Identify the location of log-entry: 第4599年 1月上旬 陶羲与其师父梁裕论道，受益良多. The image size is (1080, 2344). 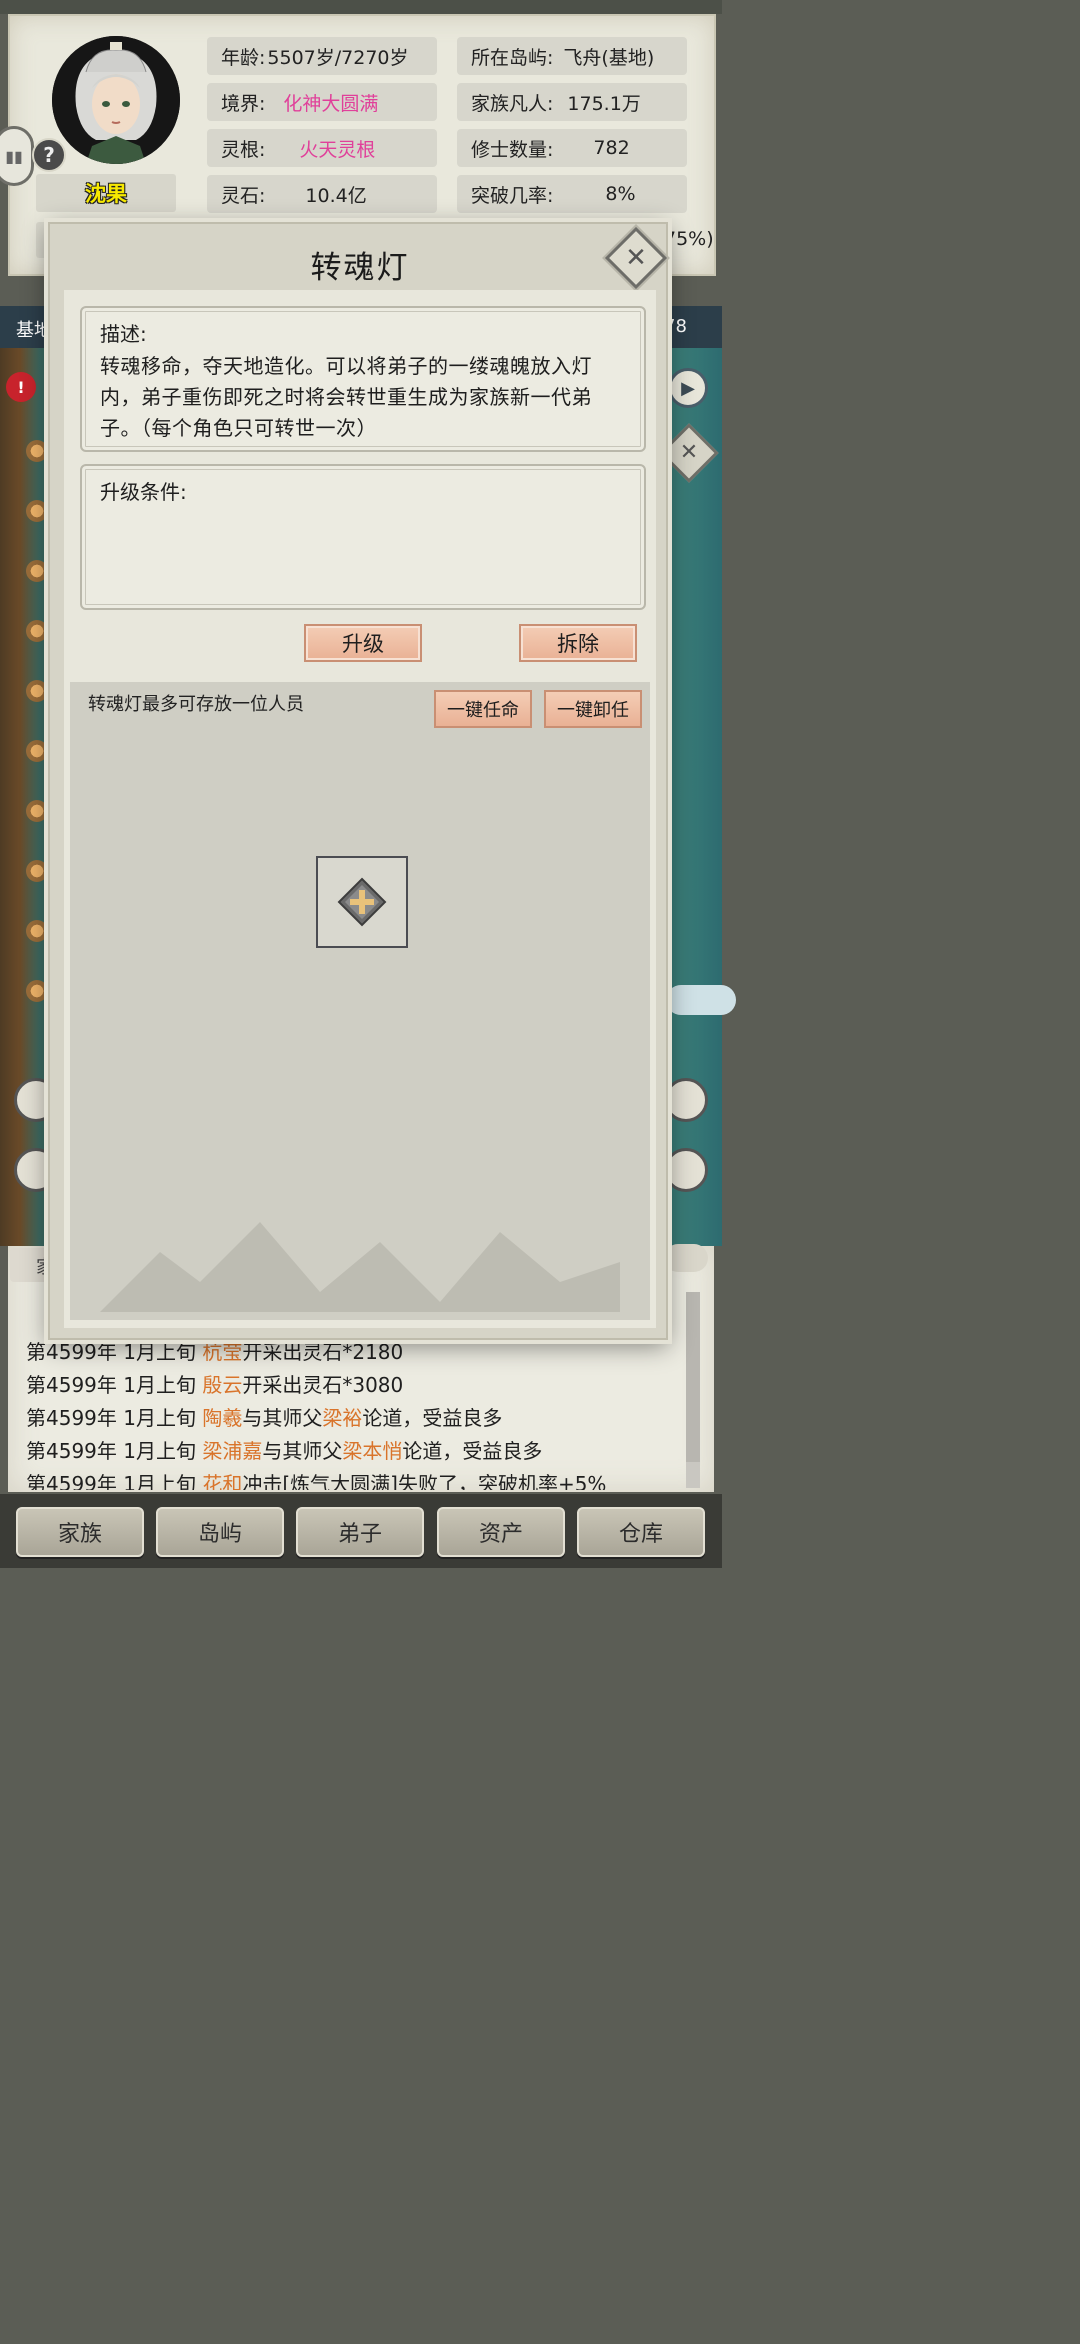
(264, 1416).